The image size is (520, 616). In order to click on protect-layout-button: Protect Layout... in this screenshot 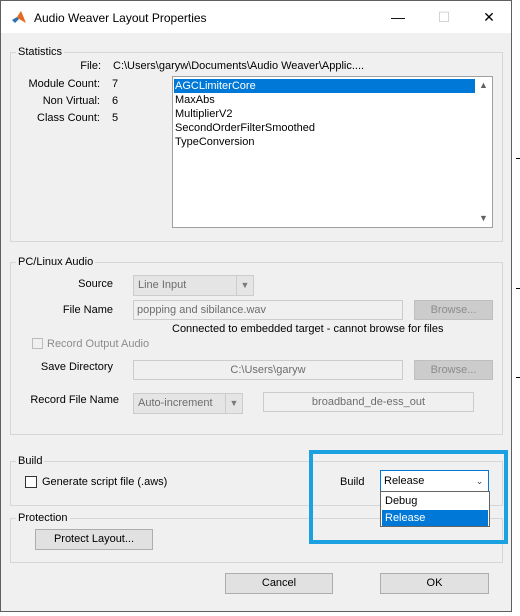, I will do `click(94, 539)`.